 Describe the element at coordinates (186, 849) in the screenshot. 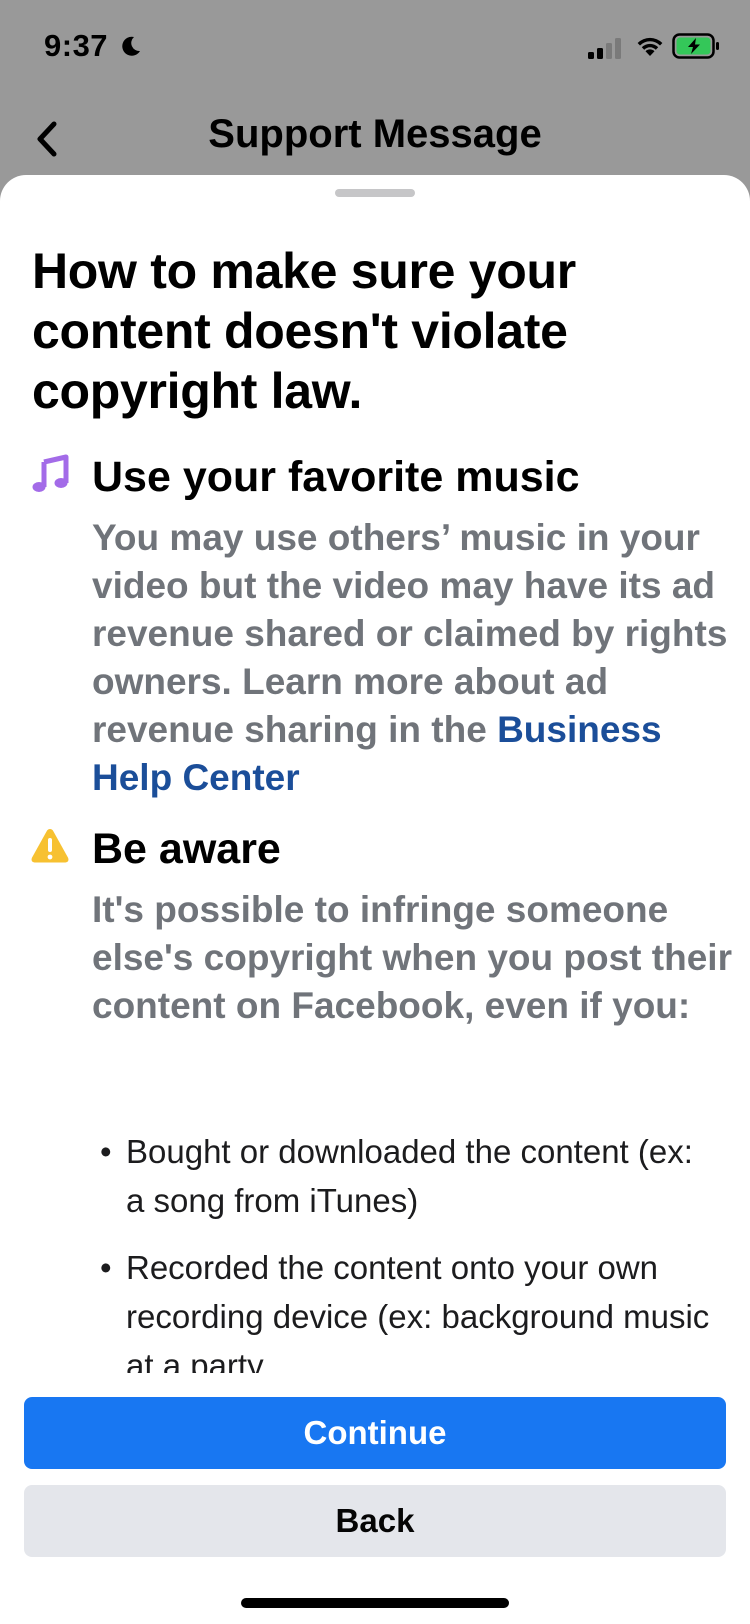

I see `aware-section-title: Be aware` at that location.